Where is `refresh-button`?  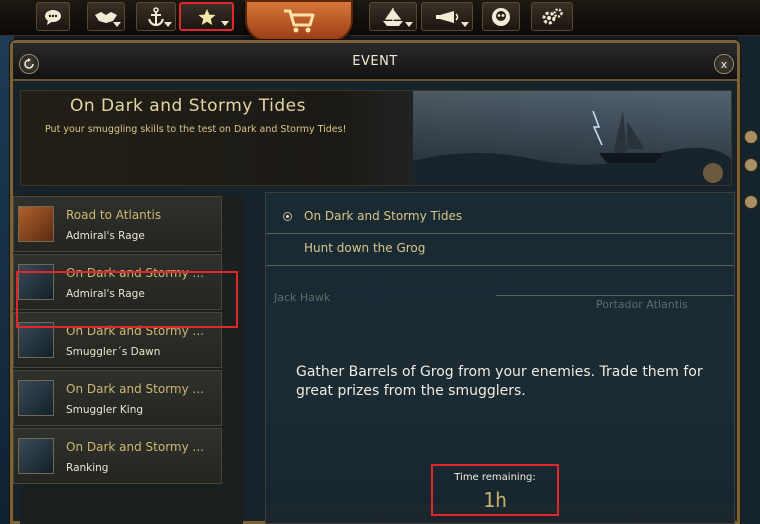
refresh-button is located at coordinates (29, 64).